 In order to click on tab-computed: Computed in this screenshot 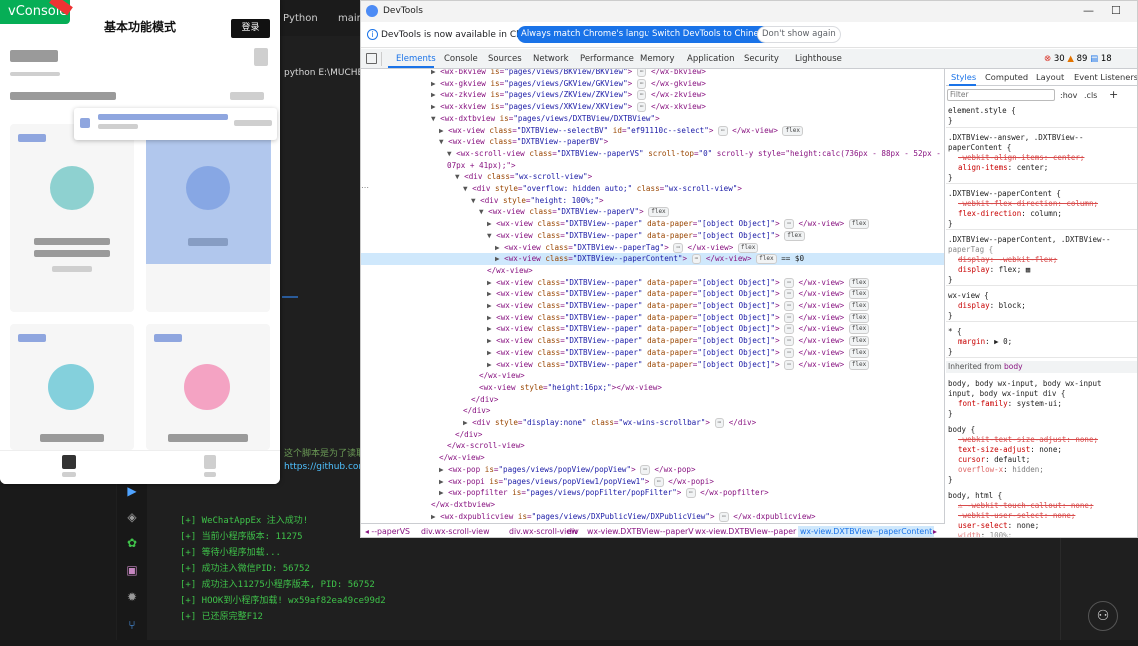, I will do `click(1006, 77)`.